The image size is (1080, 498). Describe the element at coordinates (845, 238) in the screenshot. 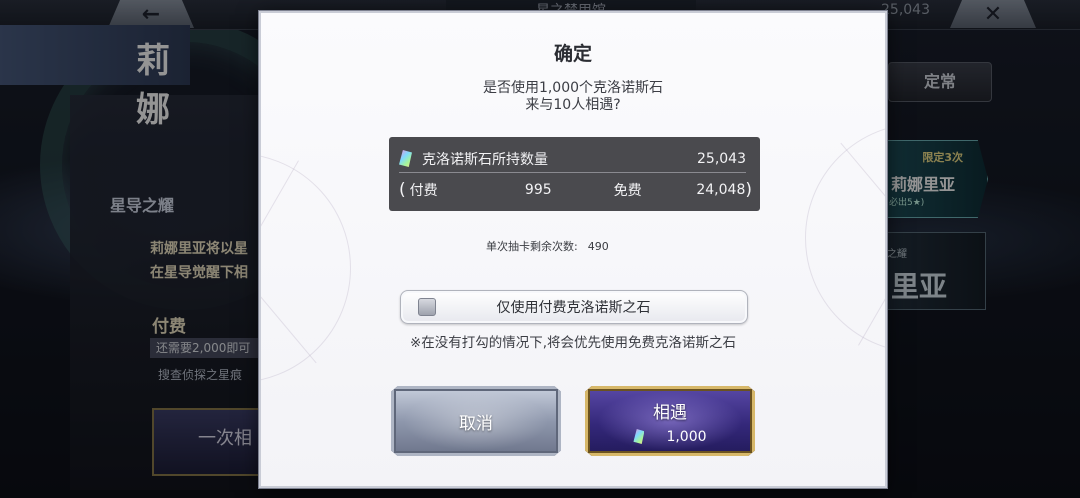

I see `compass-decoration-right` at that location.